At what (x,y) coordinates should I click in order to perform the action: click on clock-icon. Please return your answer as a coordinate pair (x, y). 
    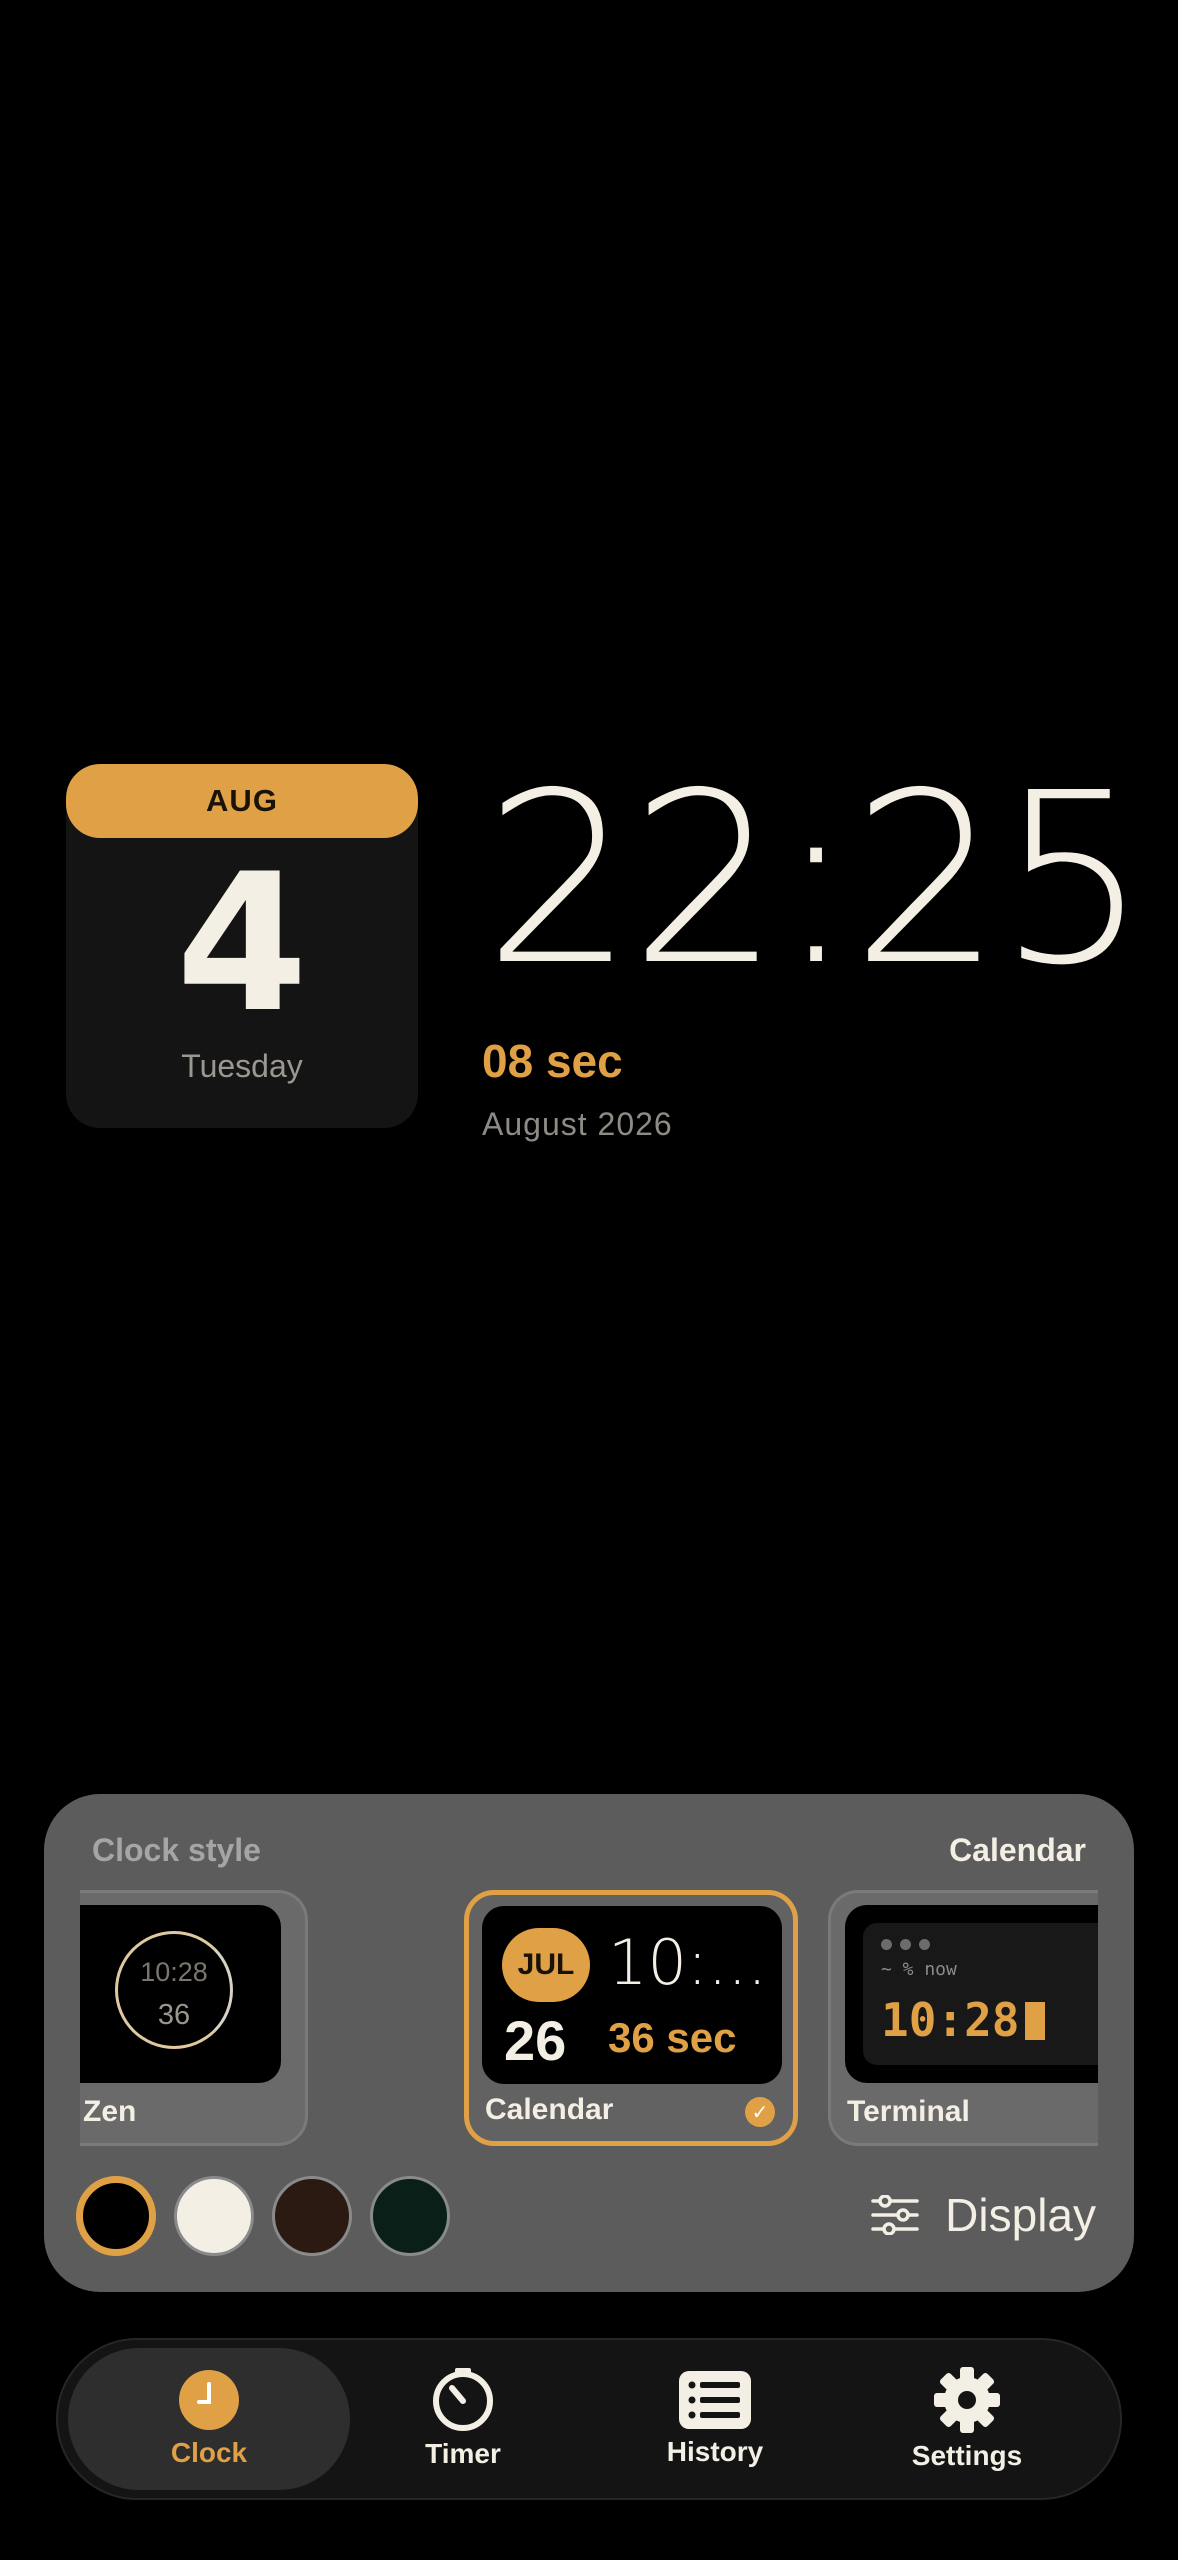
    Looking at the image, I should click on (209, 2400).